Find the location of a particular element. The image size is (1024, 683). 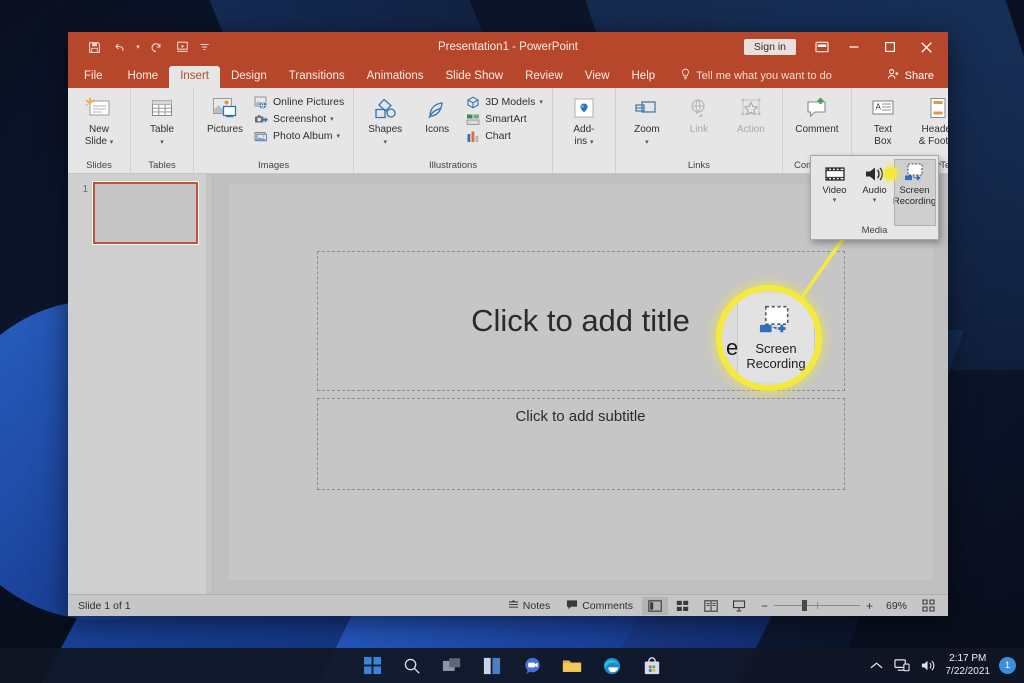

link-button: Link is located at coordinates (699, 115).